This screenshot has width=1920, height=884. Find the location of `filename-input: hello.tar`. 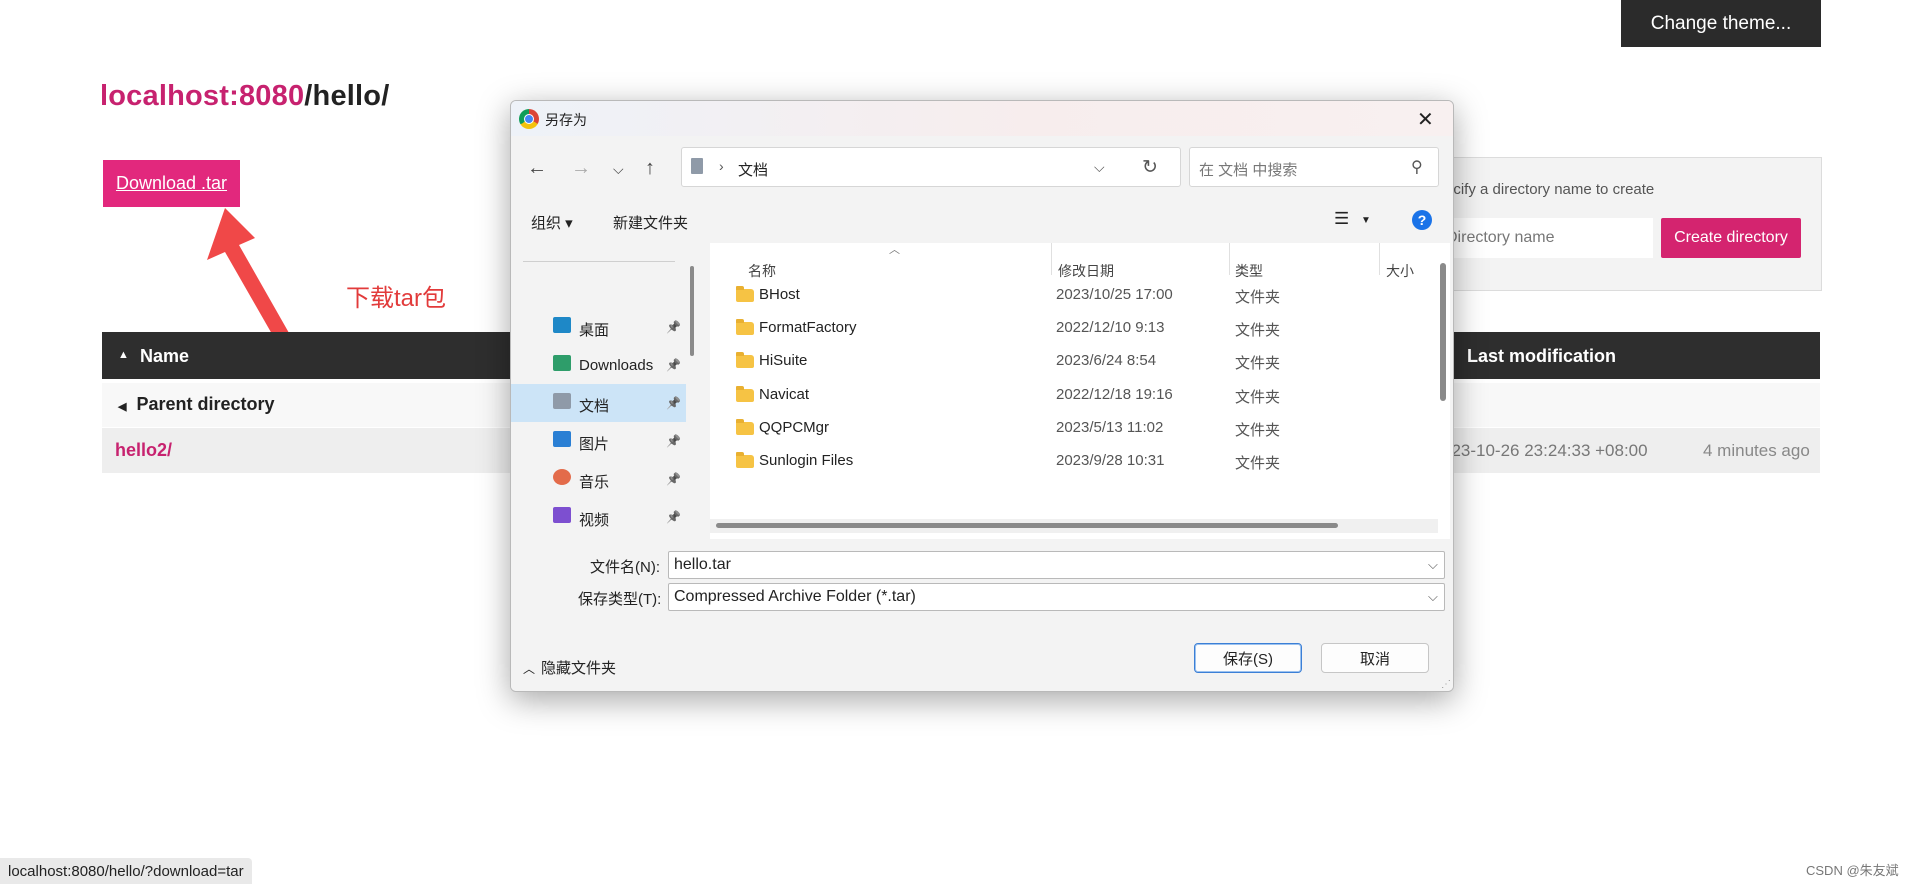

filename-input: hello.tar is located at coordinates (1056, 565).